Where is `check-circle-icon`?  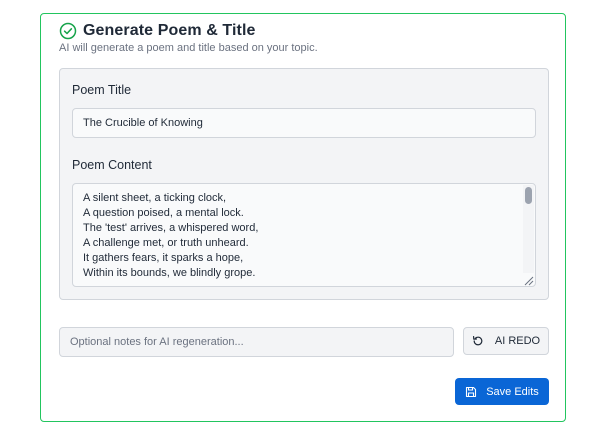
check-circle-icon is located at coordinates (68, 31).